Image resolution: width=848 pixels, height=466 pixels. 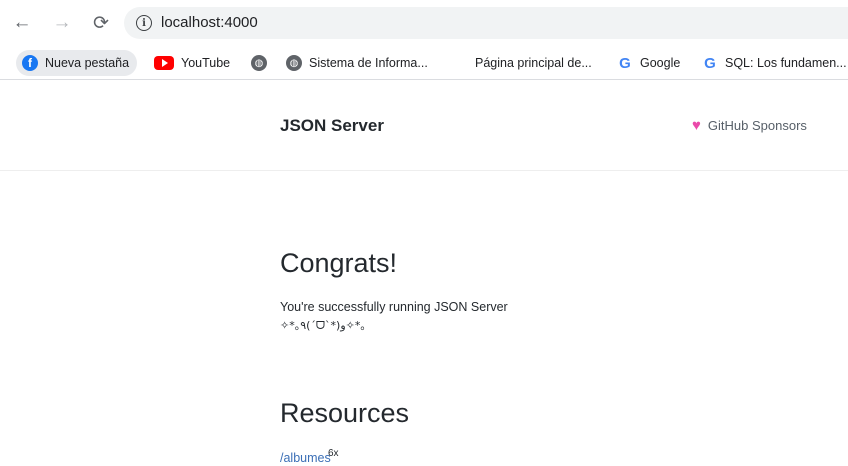 What do you see at coordinates (459, 63) in the screenshot?
I see `microsoft-icon` at bounding box center [459, 63].